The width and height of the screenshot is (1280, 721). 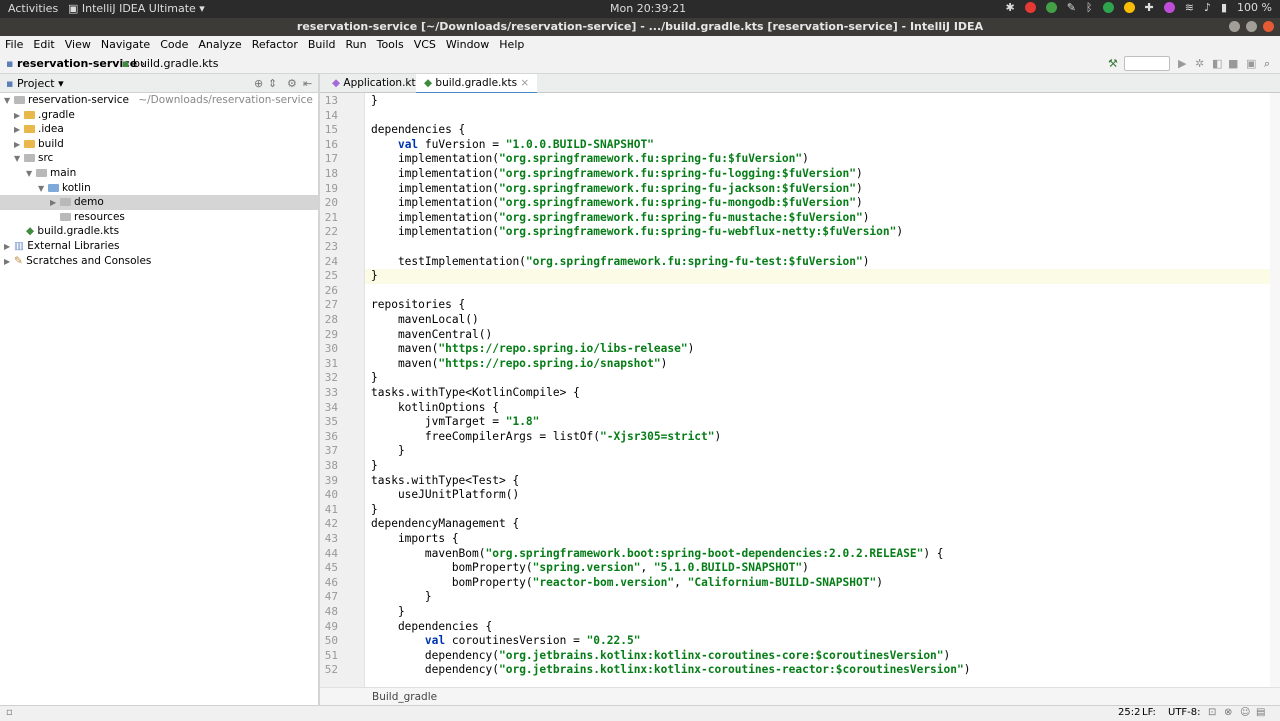 I want to click on line-separator: LF:, so click(x=1149, y=712).